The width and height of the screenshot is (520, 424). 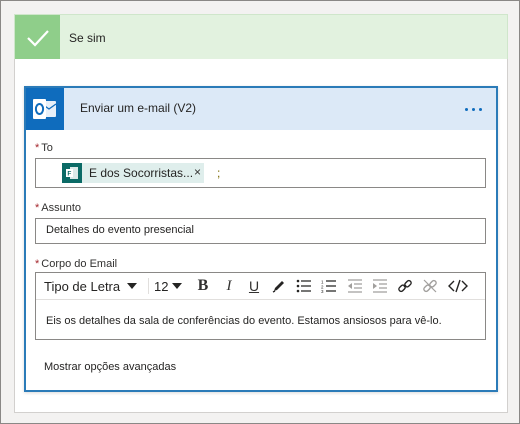 What do you see at coordinates (261, 109) in the screenshot?
I see `action-card-header: Enviar um e-mail (V2)` at bounding box center [261, 109].